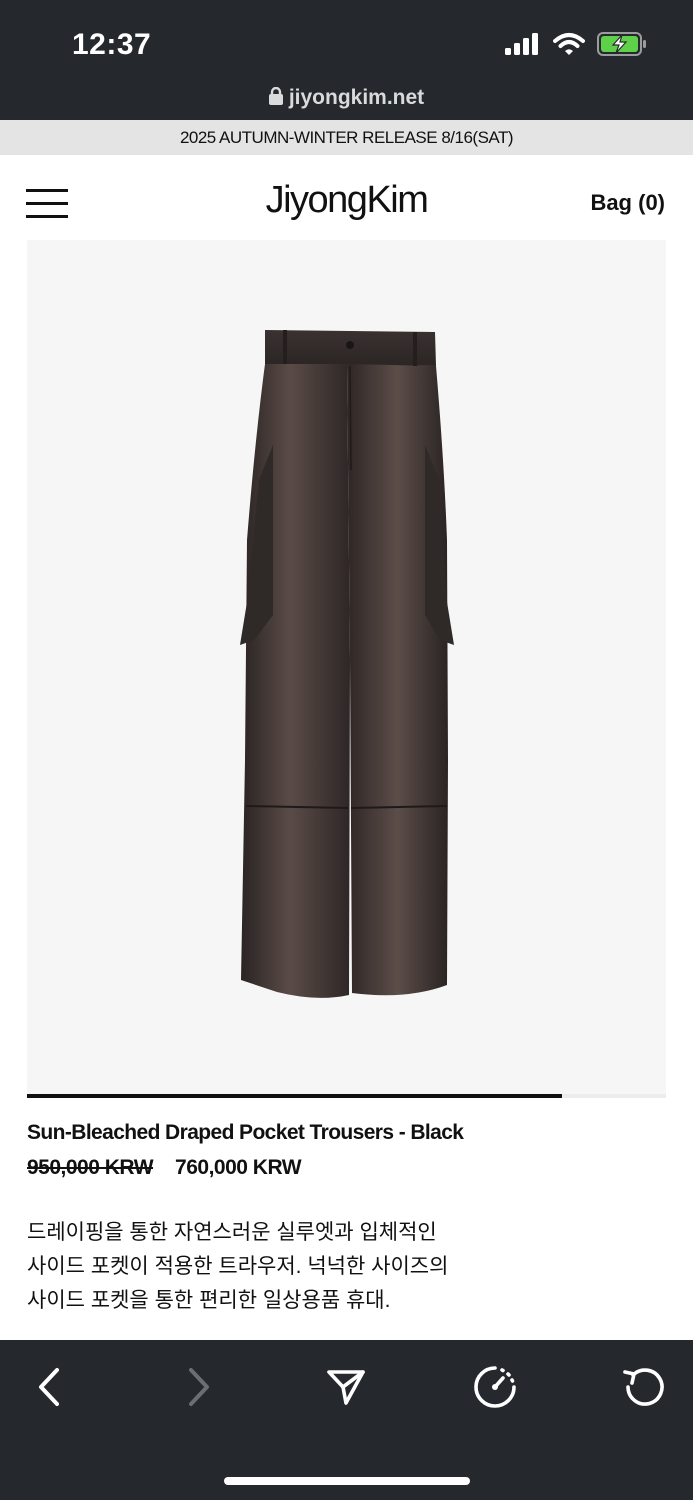  What do you see at coordinates (346, 1387) in the screenshot?
I see `share-icon` at bounding box center [346, 1387].